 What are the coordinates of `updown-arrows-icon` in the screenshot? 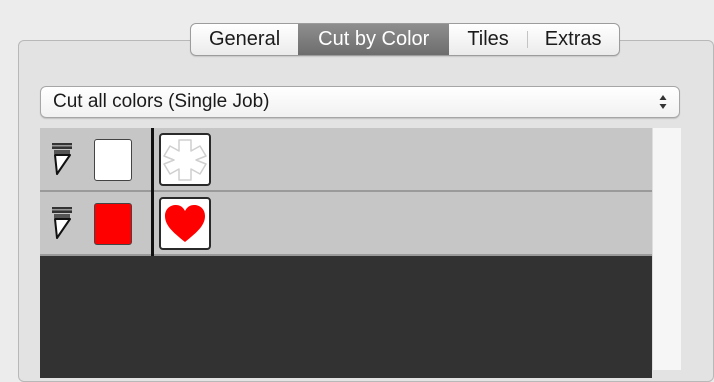 It's located at (663, 102).